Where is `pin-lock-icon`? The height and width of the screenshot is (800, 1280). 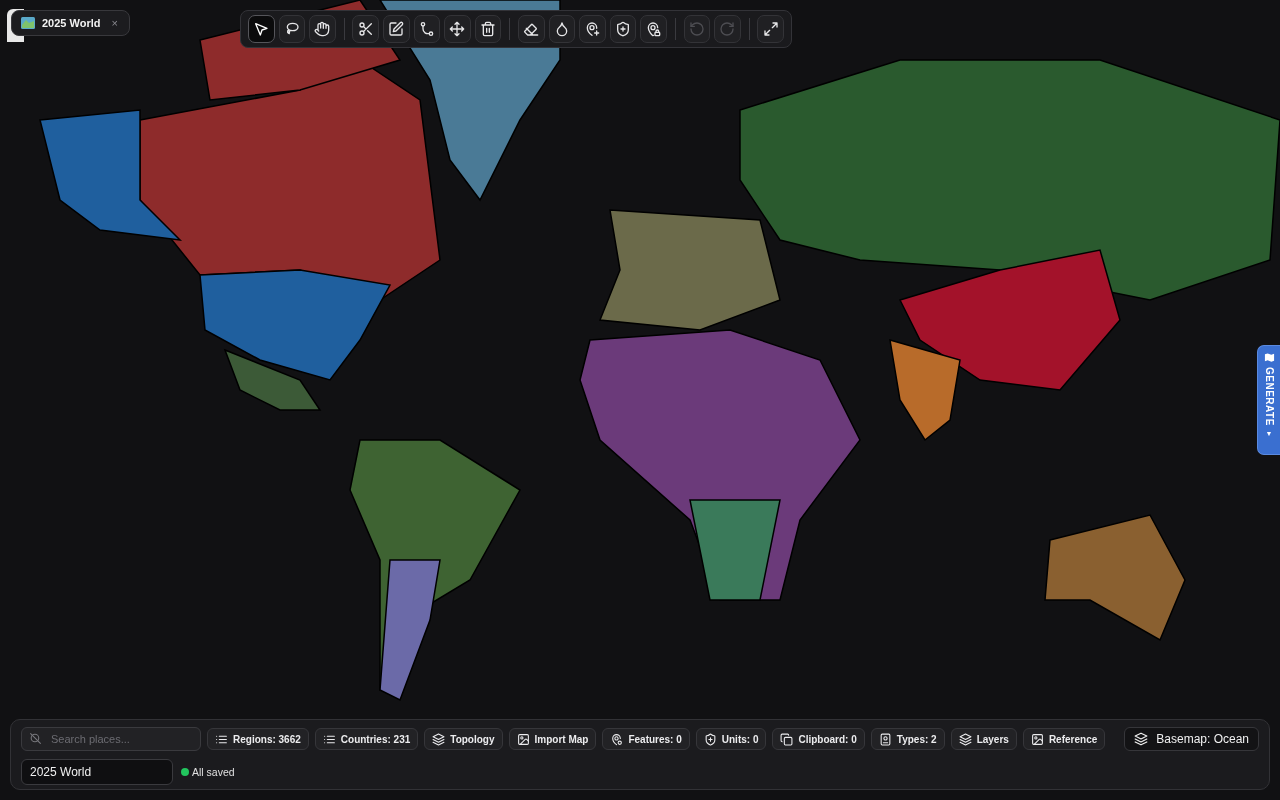 pin-lock-icon is located at coordinates (653, 29).